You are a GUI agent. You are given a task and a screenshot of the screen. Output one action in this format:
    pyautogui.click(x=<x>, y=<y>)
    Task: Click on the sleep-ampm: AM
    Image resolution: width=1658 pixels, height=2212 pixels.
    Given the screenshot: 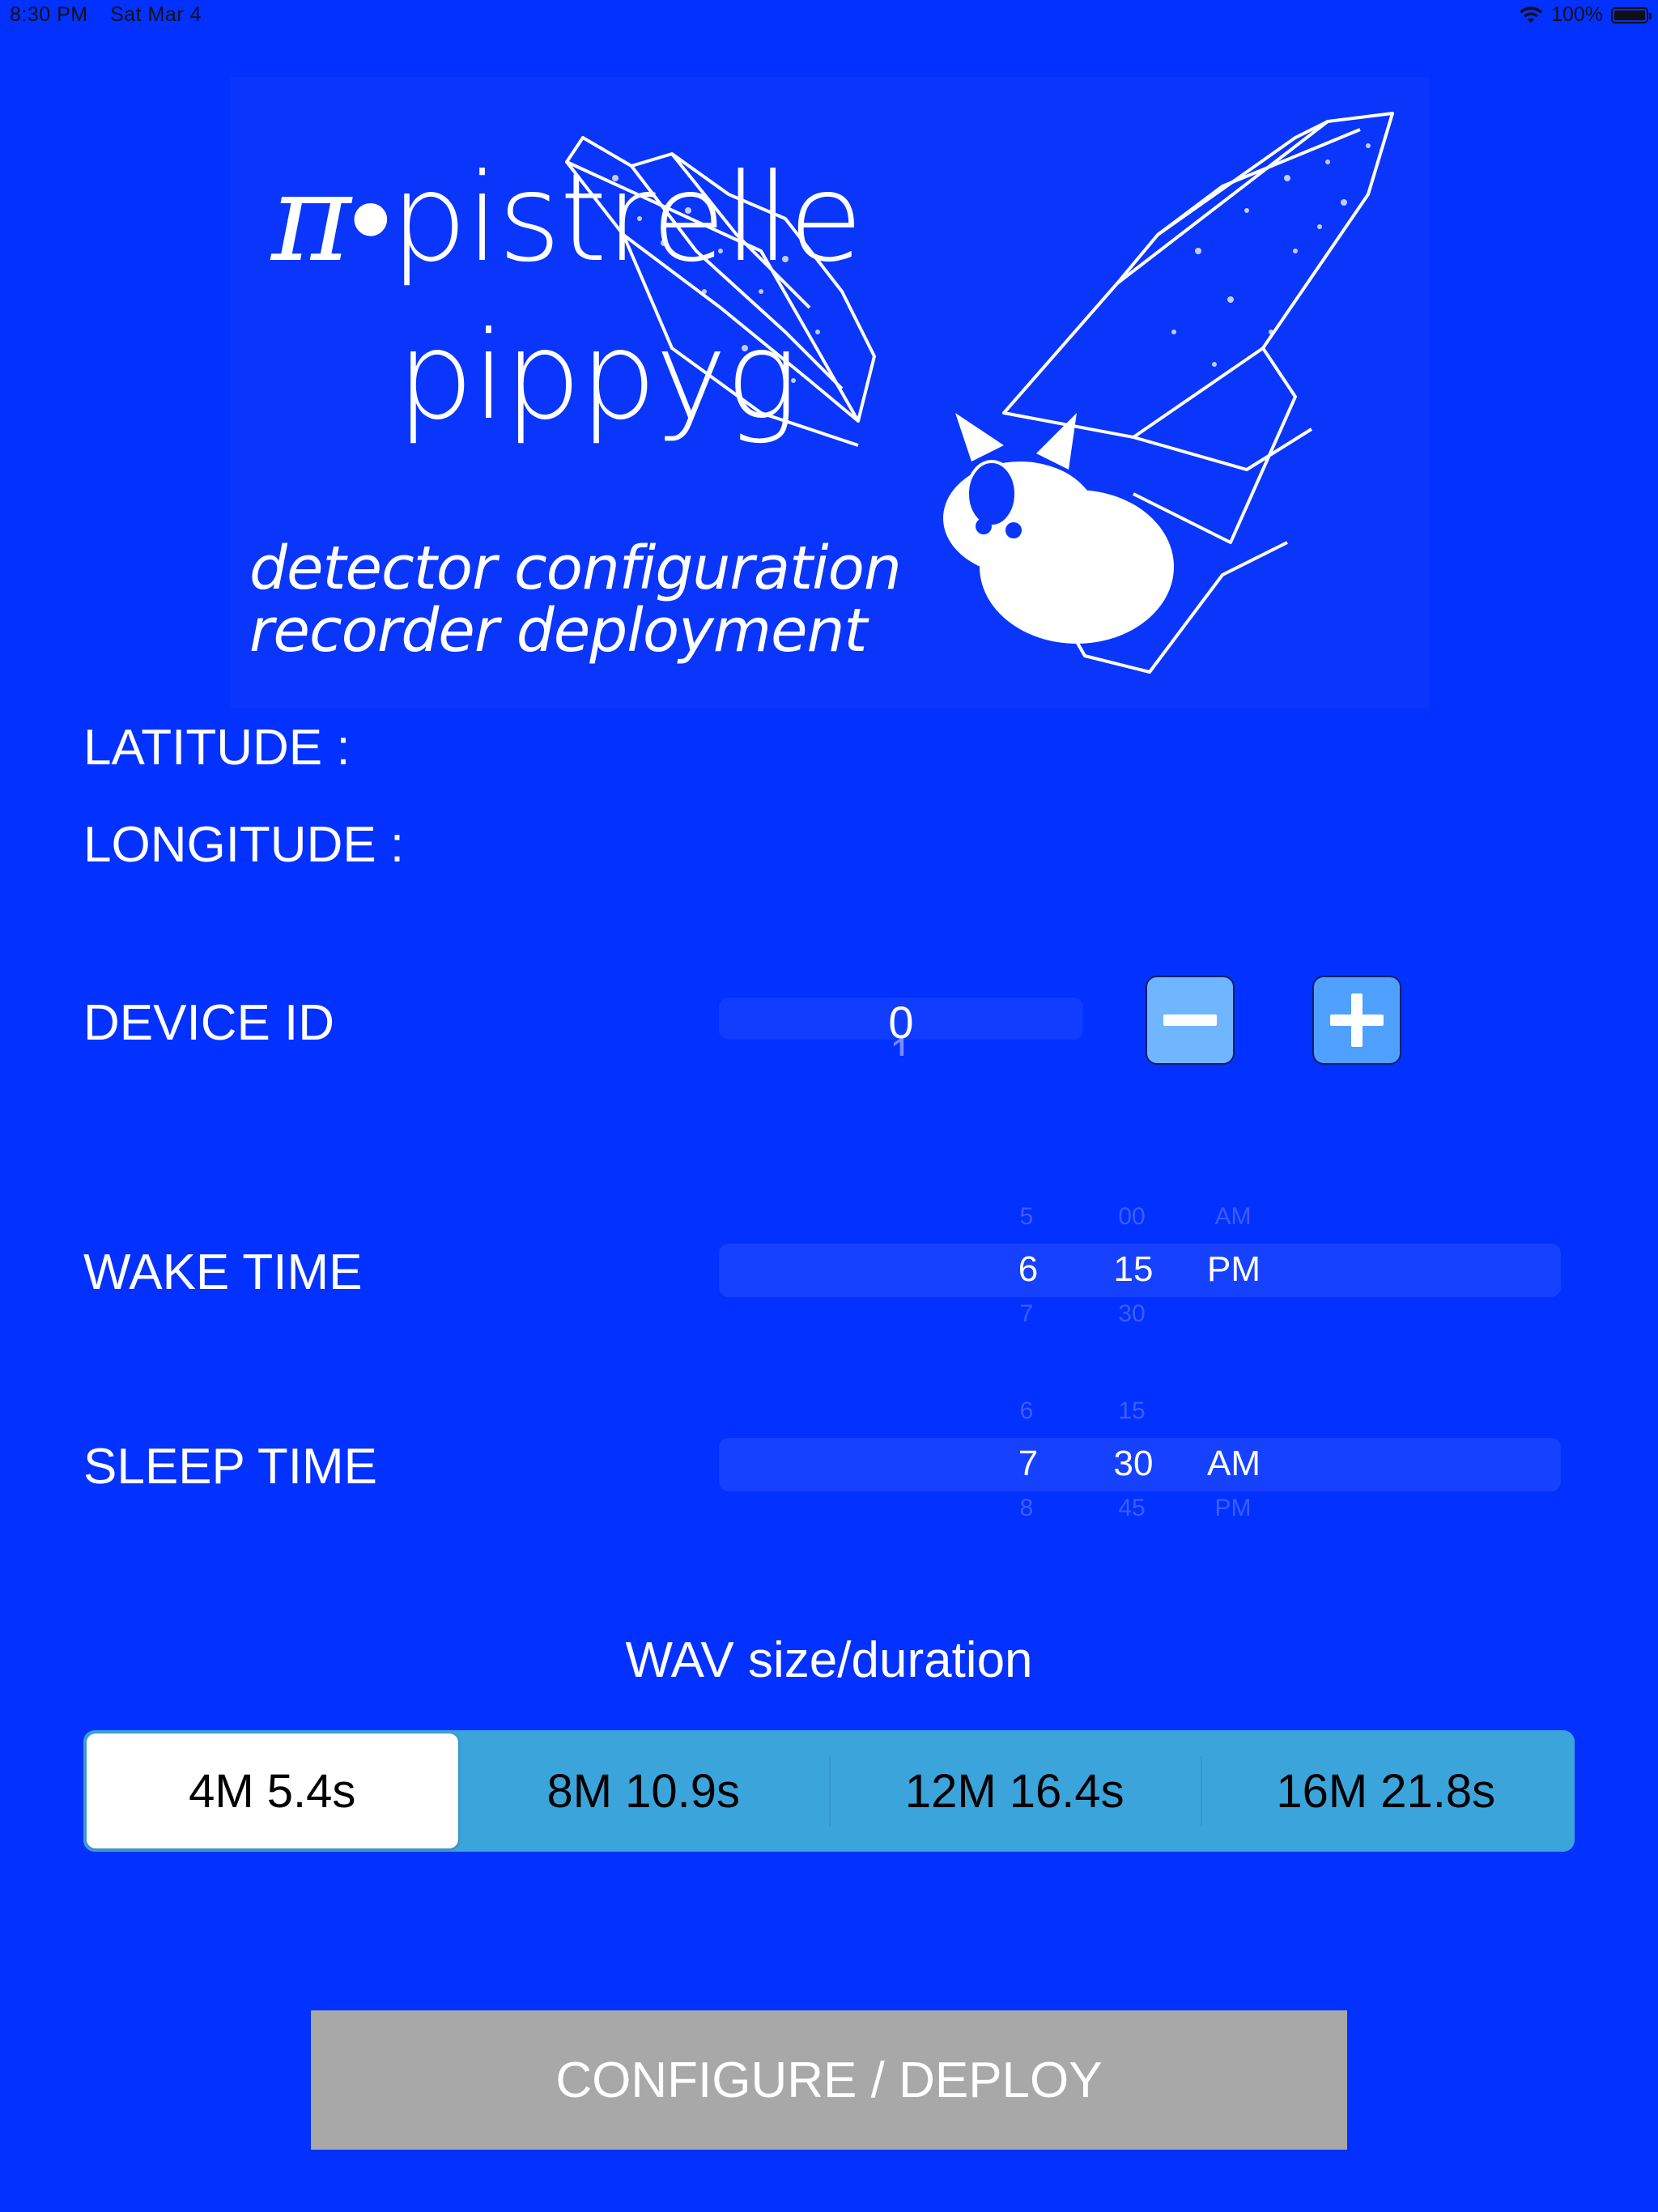 What is the action you would take?
    pyautogui.click(x=1234, y=1464)
    